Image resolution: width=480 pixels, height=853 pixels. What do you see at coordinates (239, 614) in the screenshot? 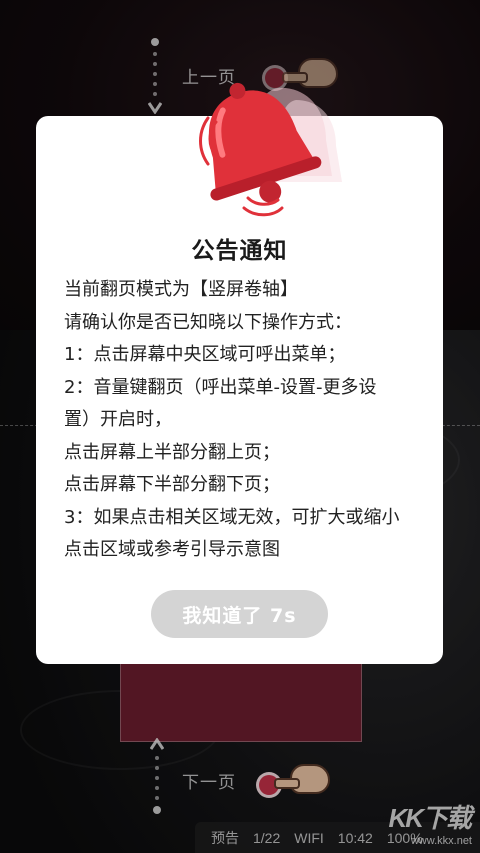
I see `acknowledge-button: 我知道了 7s` at bounding box center [239, 614].